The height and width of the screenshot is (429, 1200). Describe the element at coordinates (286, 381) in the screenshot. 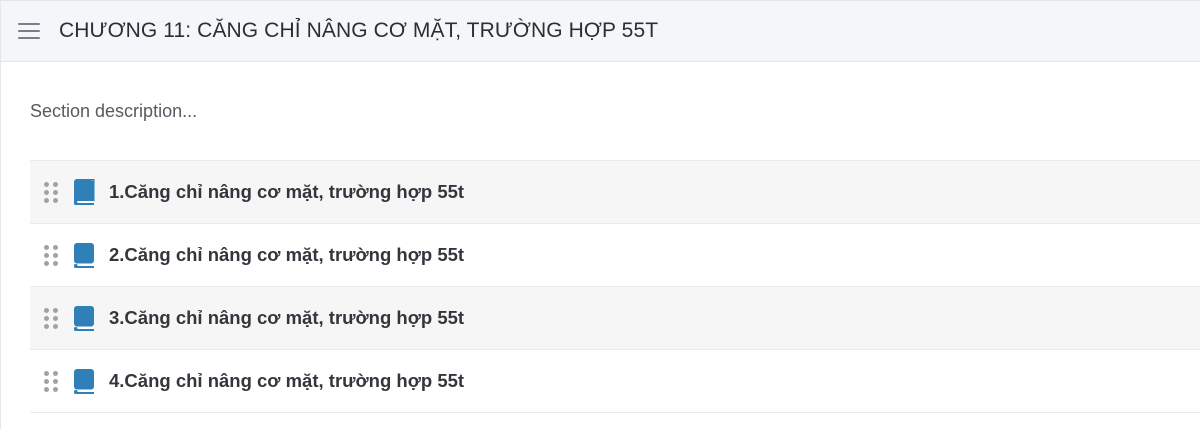

I see `lesson-title: 4.Căng chỉ nâng cơ mặt, trường hợp 55t` at that location.